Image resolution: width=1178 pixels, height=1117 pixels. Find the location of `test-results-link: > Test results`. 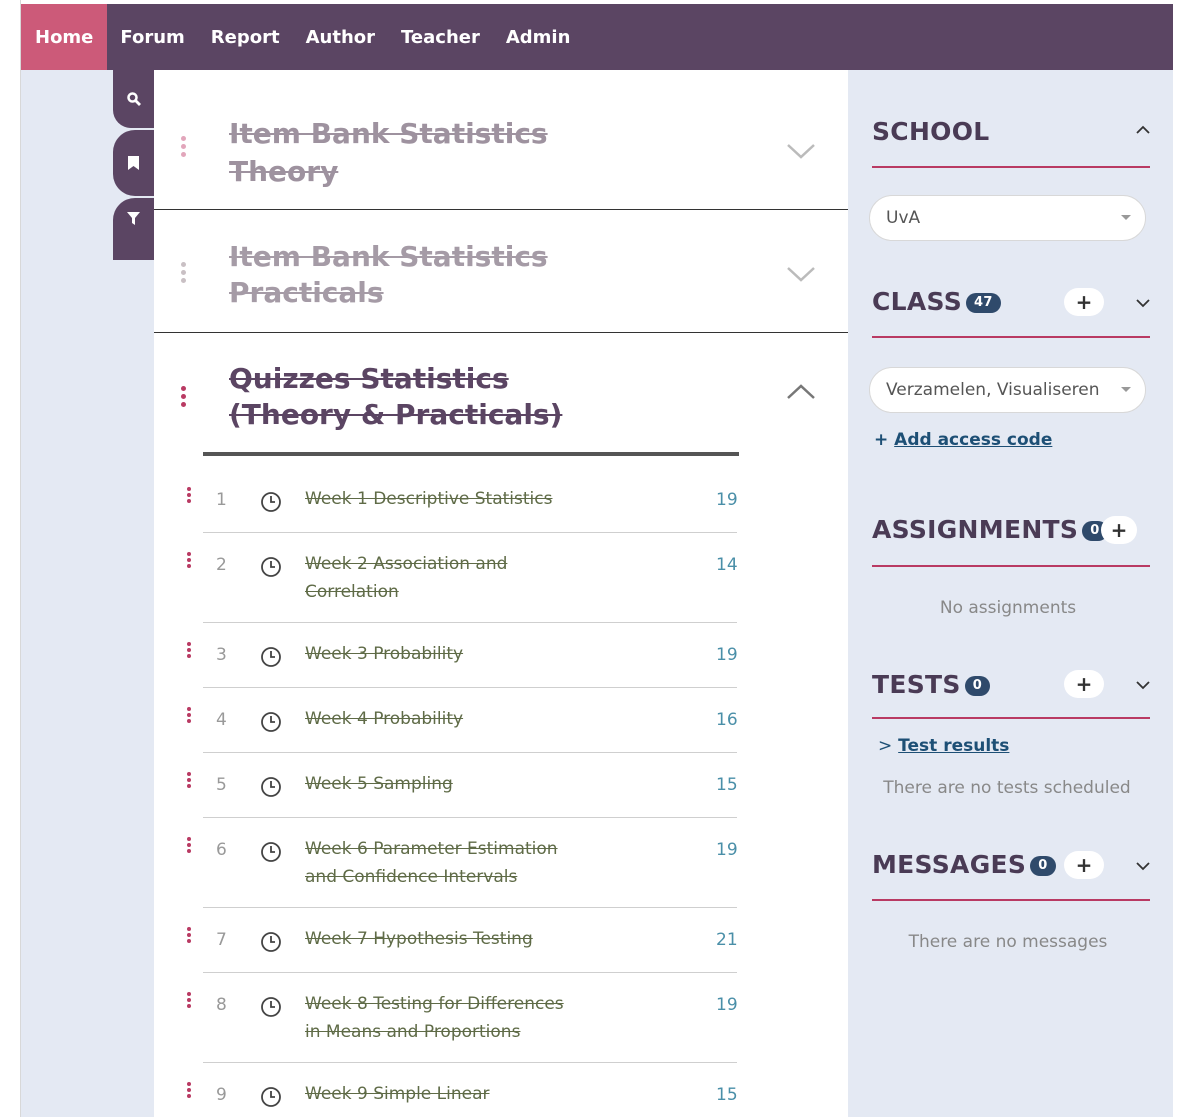

test-results-link: > Test results is located at coordinates (943, 746).